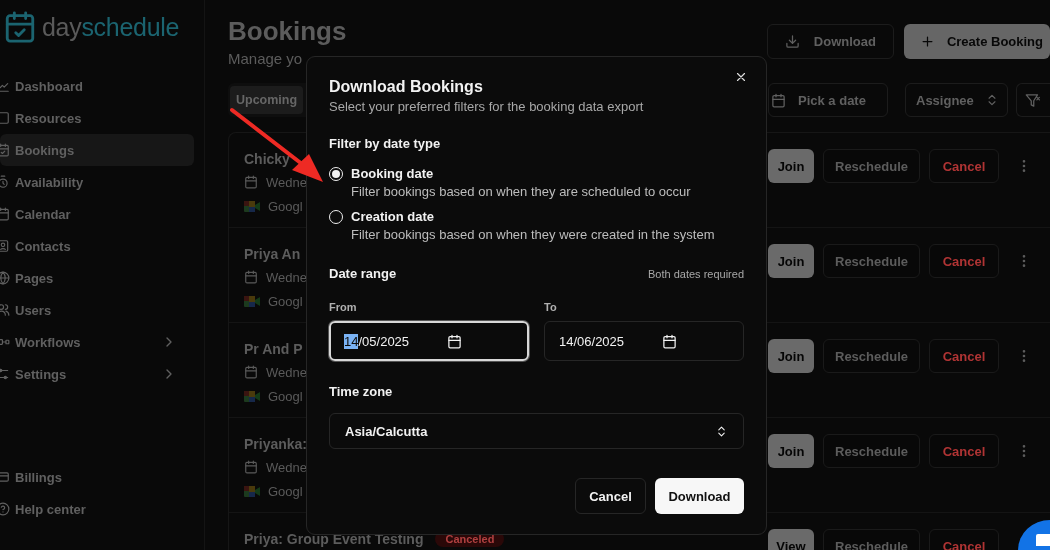 This screenshot has width=1050, height=550. I want to click on option-description: Filter bookings based on when they were created in the system, so click(533, 234).